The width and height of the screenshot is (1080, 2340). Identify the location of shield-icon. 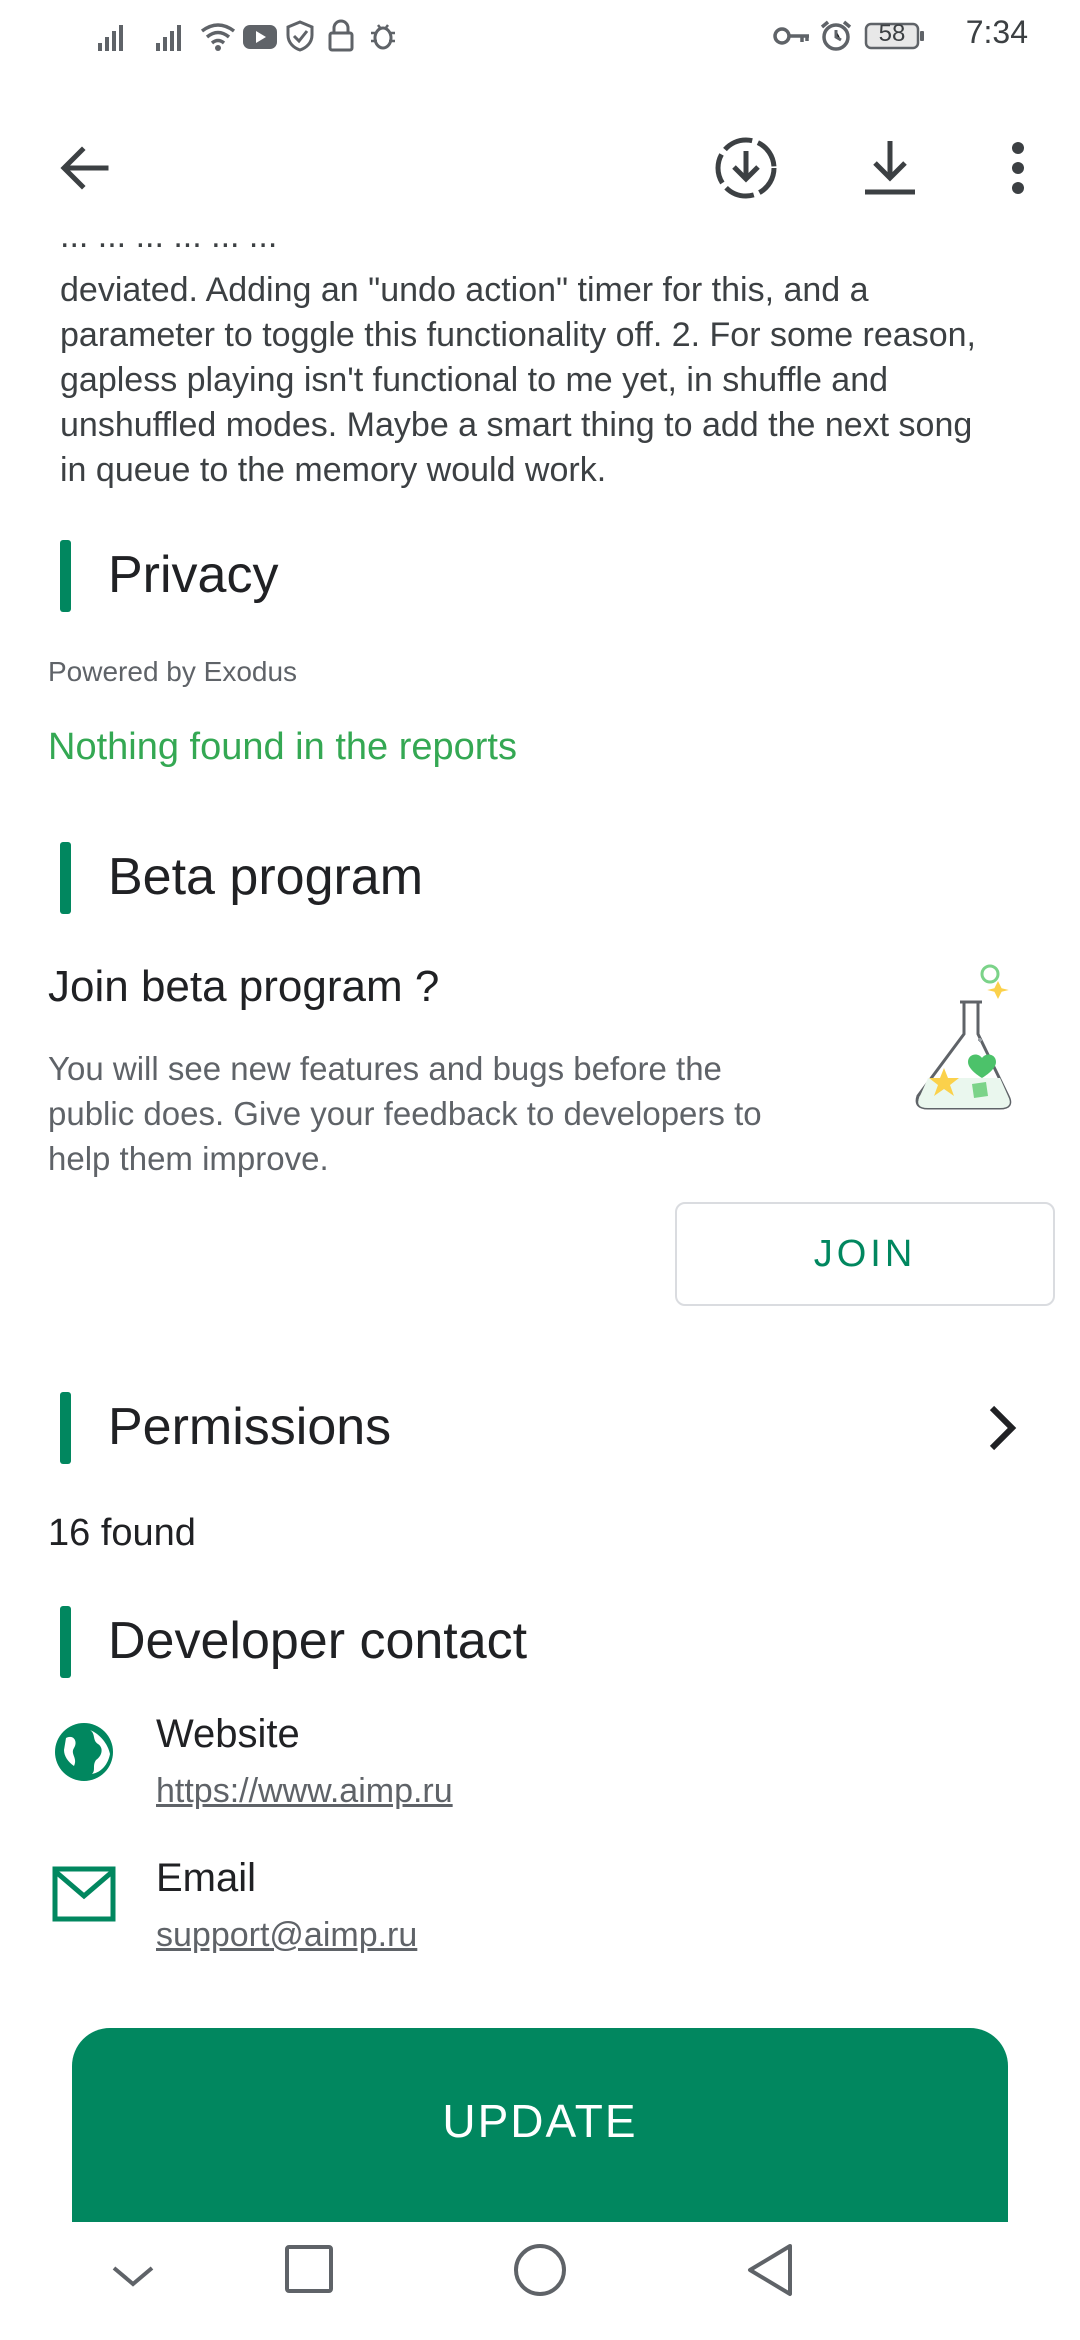
(300, 36).